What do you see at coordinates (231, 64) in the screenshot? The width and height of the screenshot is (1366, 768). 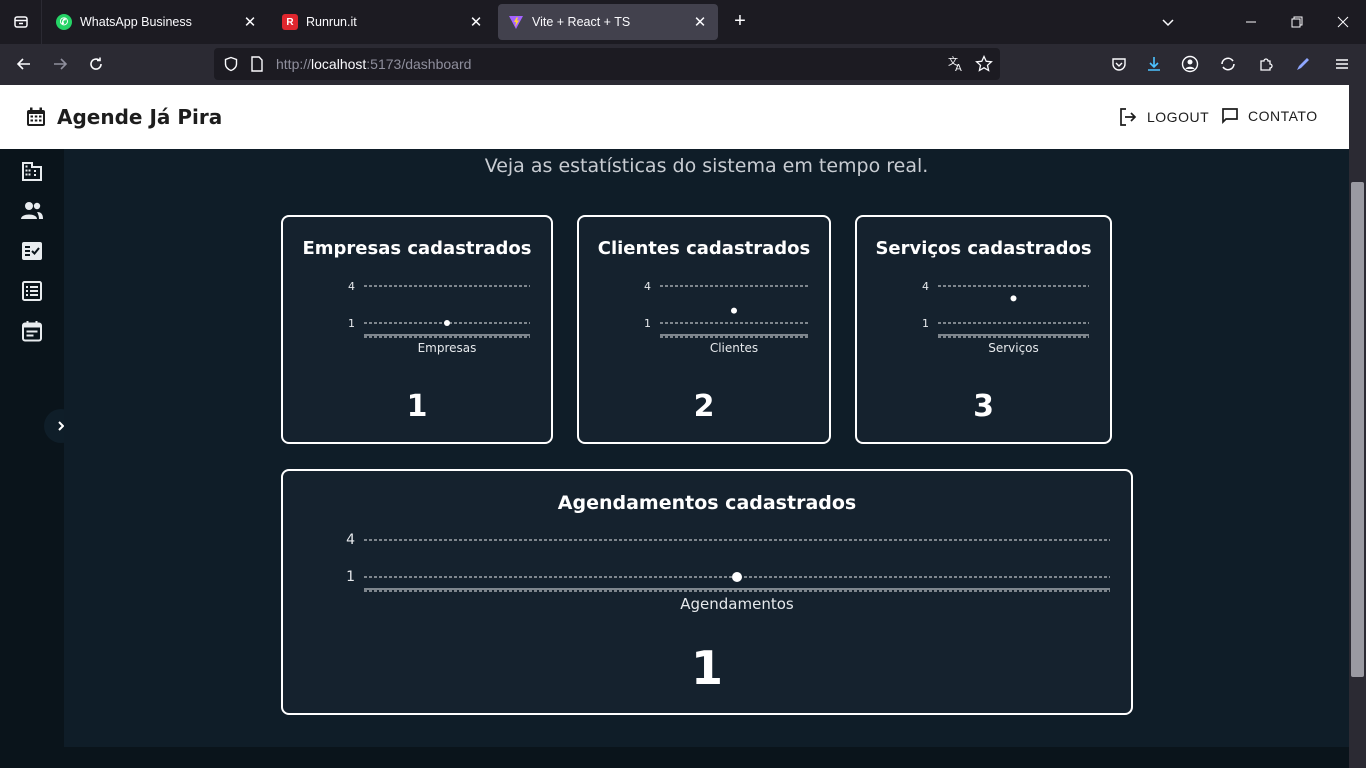 I see `shield-icon` at bounding box center [231, 64].